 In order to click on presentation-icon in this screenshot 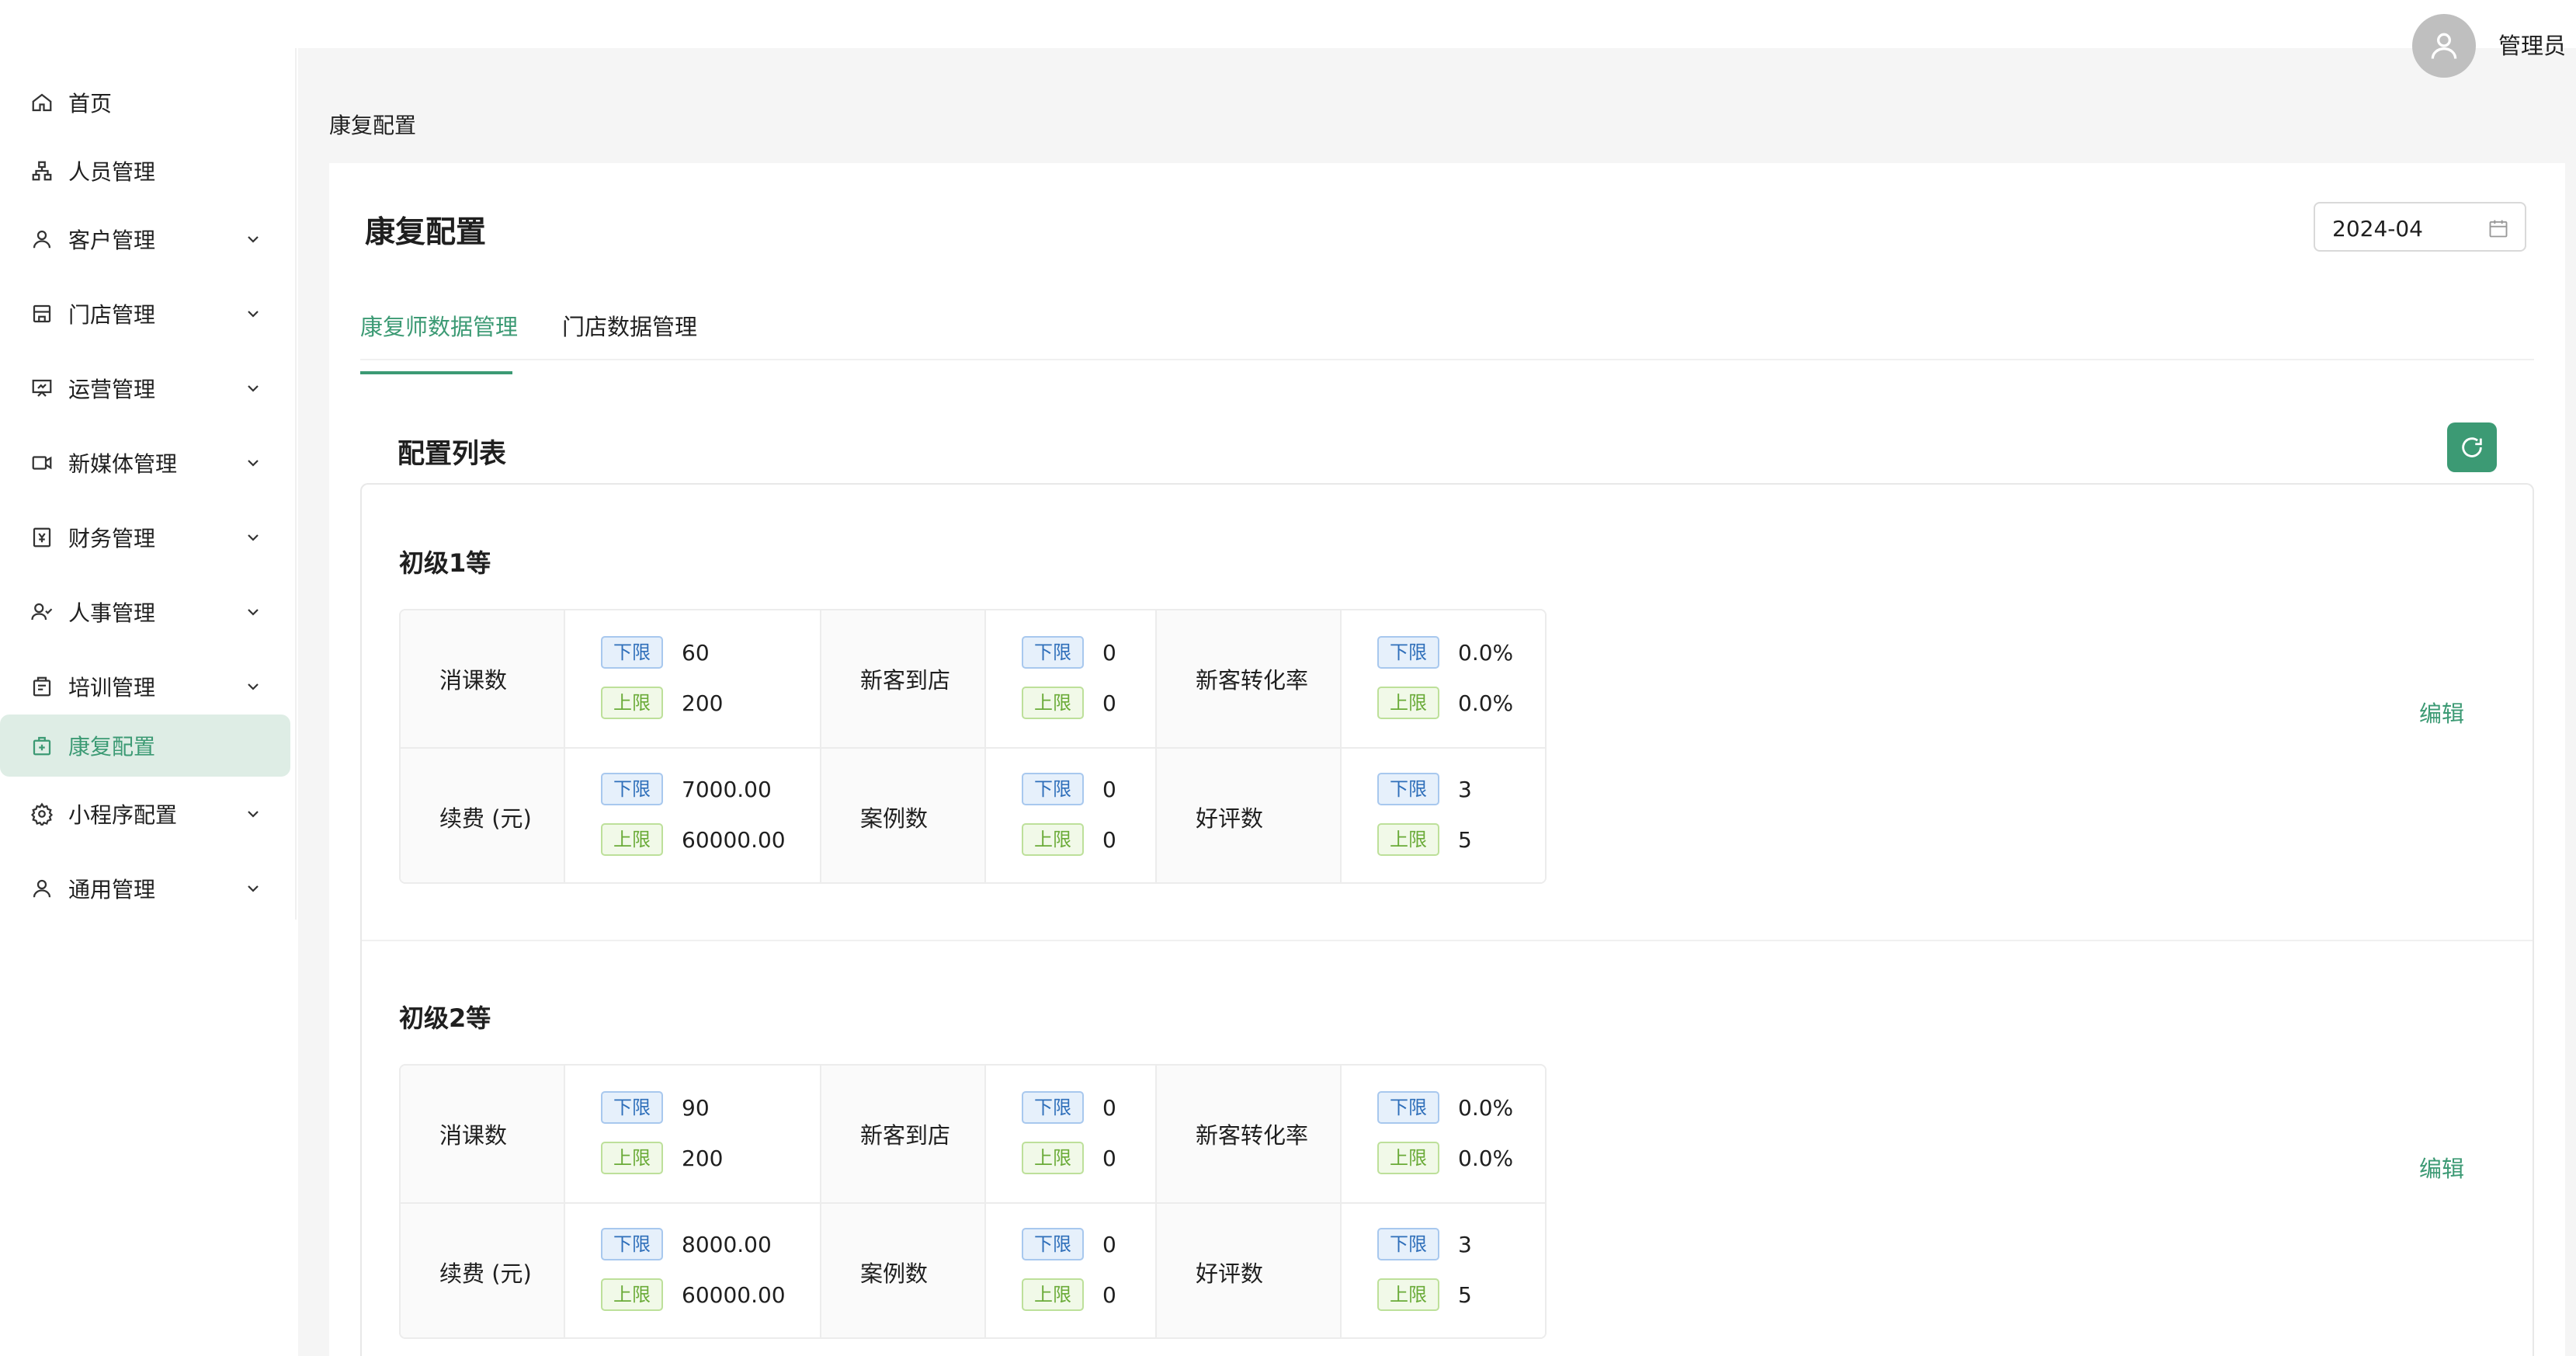, I will do `click(42, 388)`.